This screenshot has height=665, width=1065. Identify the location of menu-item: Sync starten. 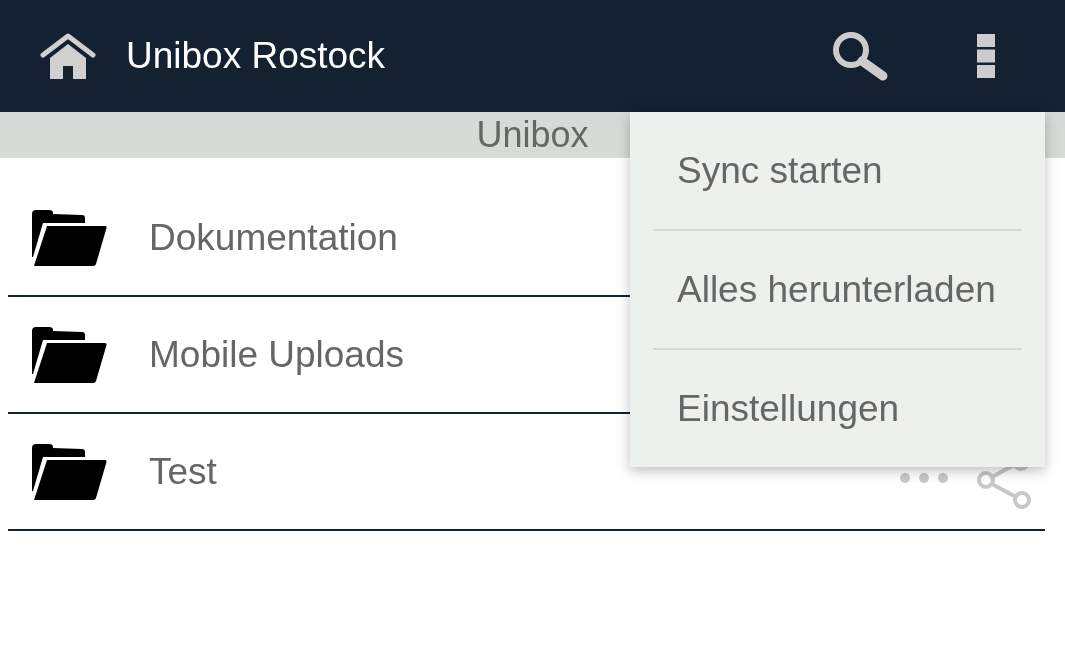
(837, 170).